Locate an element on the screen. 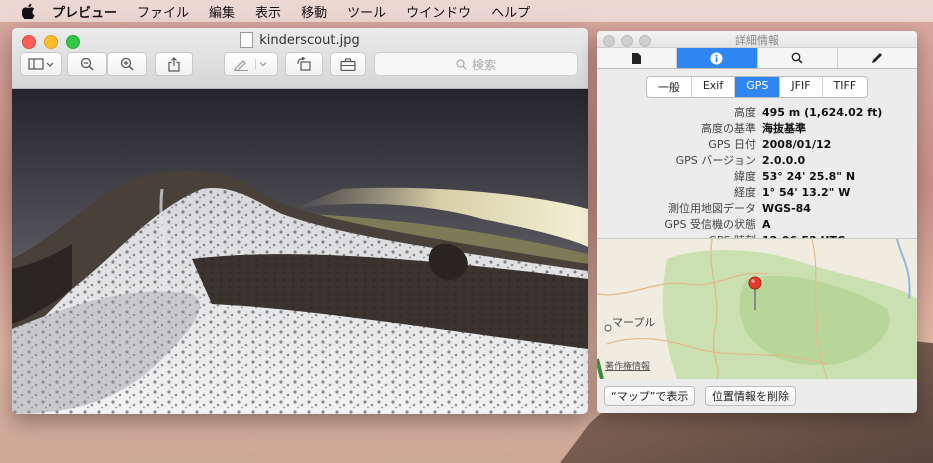  map-copyright-link: 著作権情報 is located at coordinates (627, 365).